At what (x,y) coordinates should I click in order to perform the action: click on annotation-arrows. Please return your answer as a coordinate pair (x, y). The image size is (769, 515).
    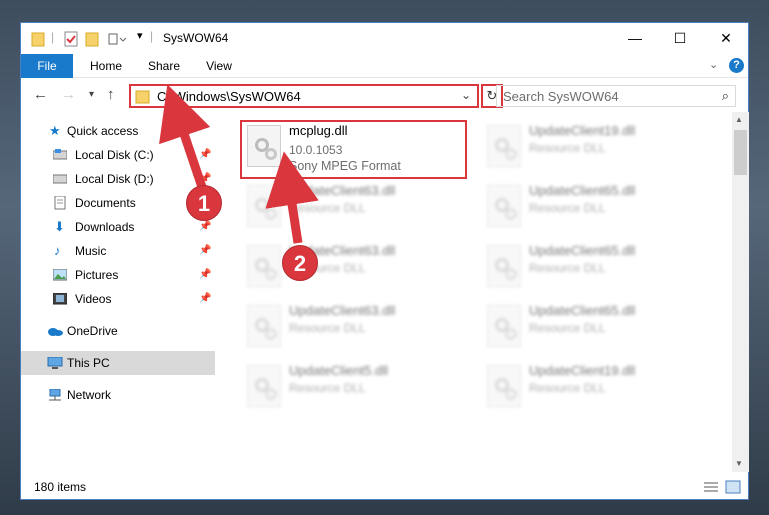
    Looking at the image, I should click on (239, 164).